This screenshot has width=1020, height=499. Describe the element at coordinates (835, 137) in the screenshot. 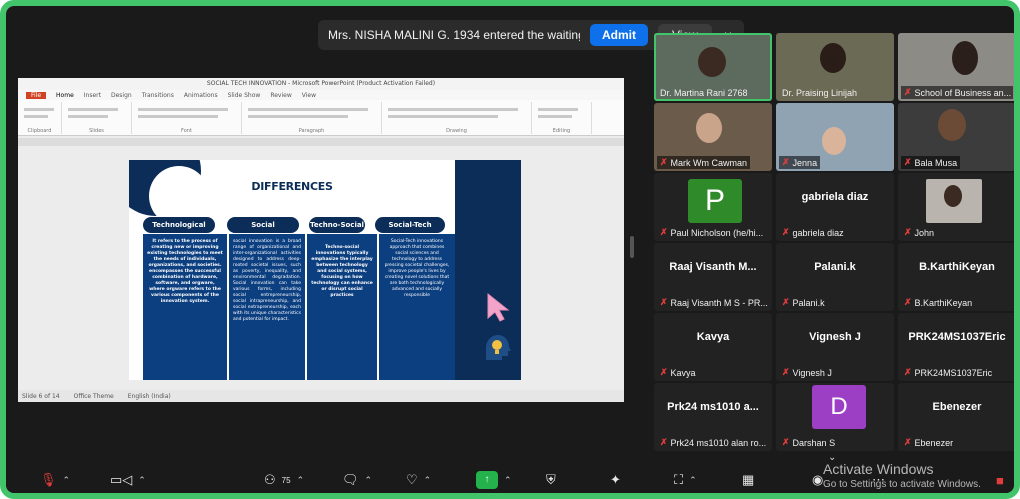

I see `participant-tile: ✗ Jenna` at that location.